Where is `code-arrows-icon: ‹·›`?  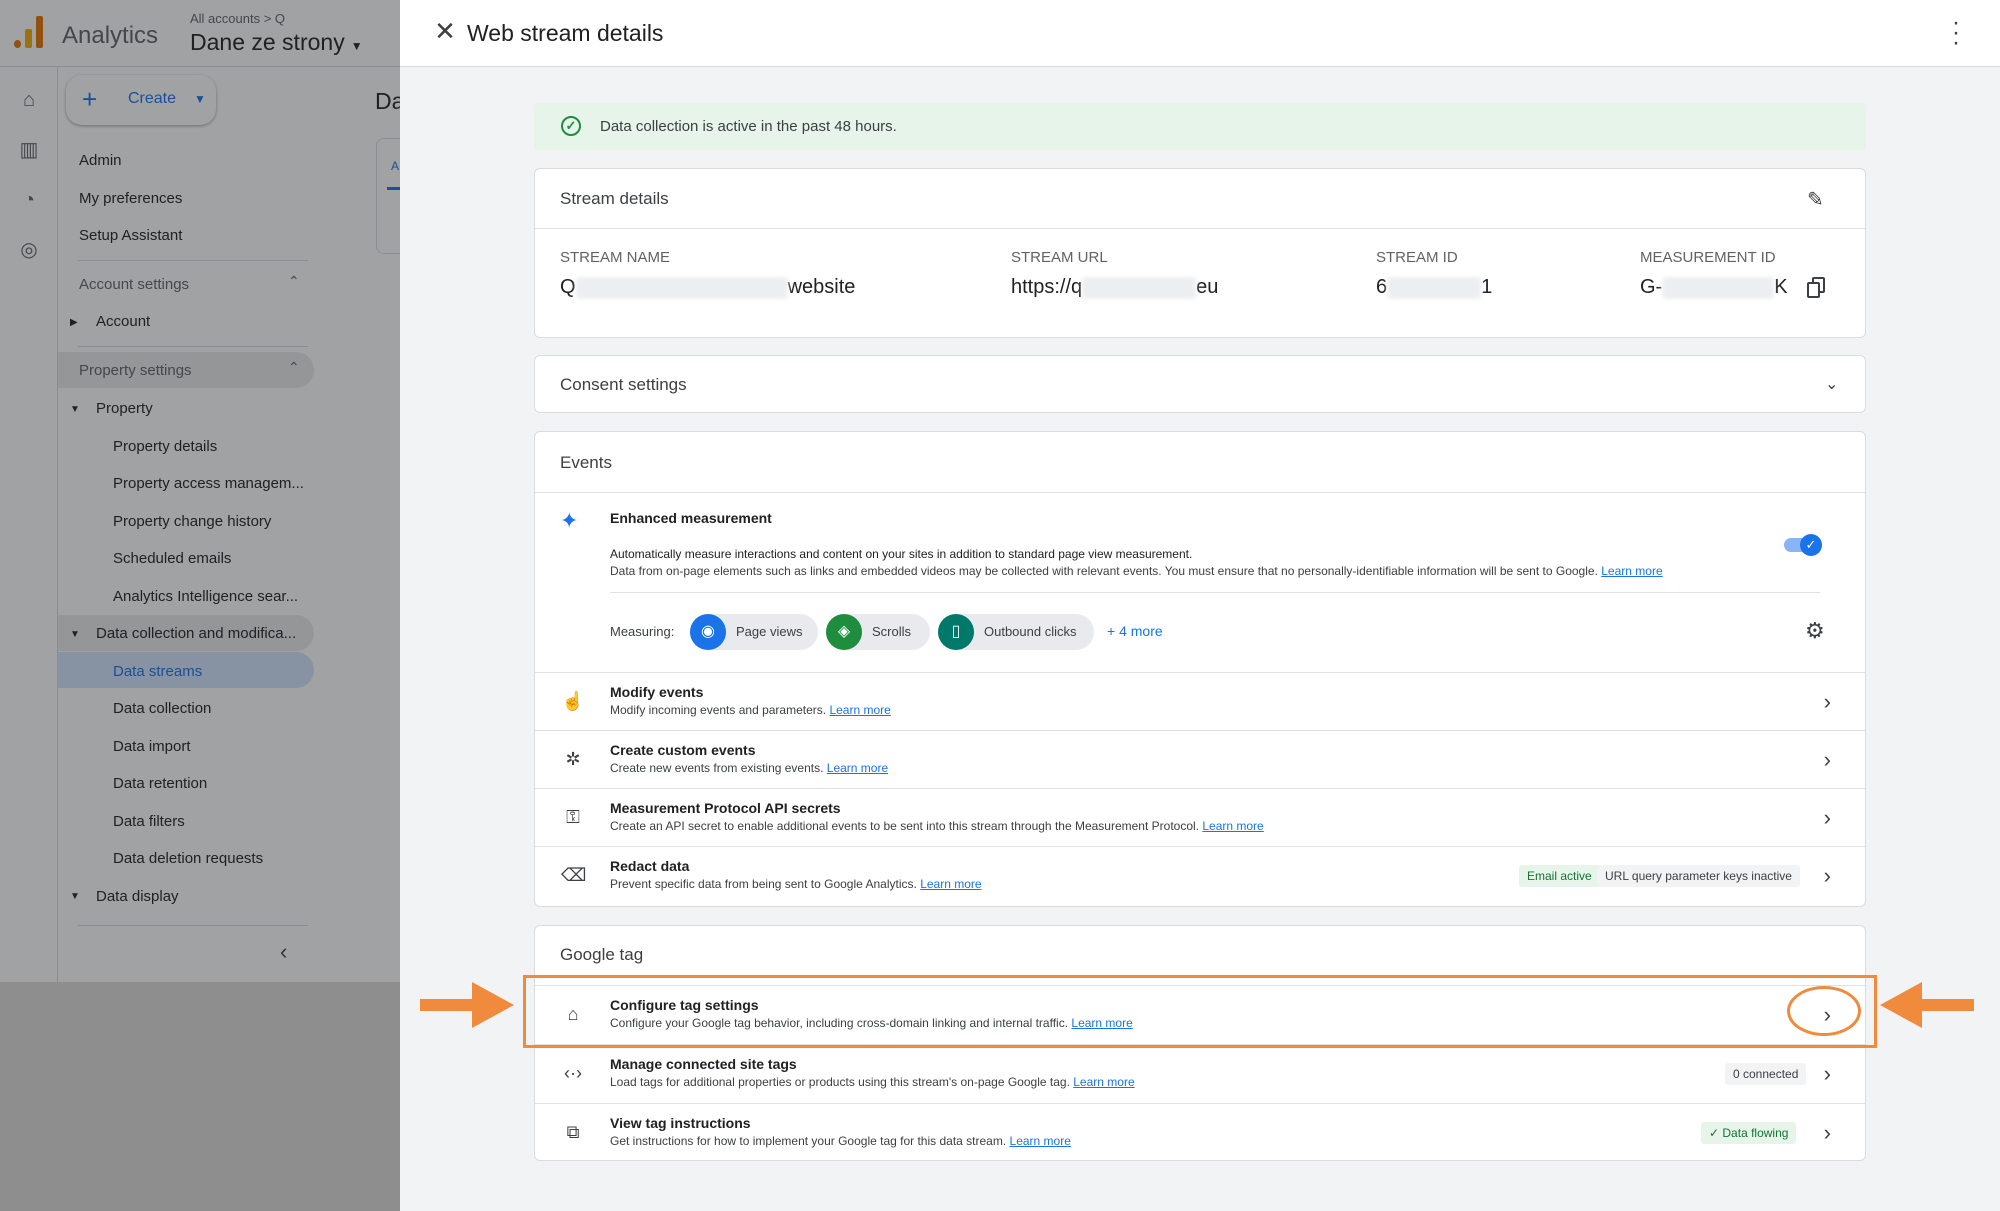 code-arrows-icon: ‹·› is located at coordinates (573, 1073).